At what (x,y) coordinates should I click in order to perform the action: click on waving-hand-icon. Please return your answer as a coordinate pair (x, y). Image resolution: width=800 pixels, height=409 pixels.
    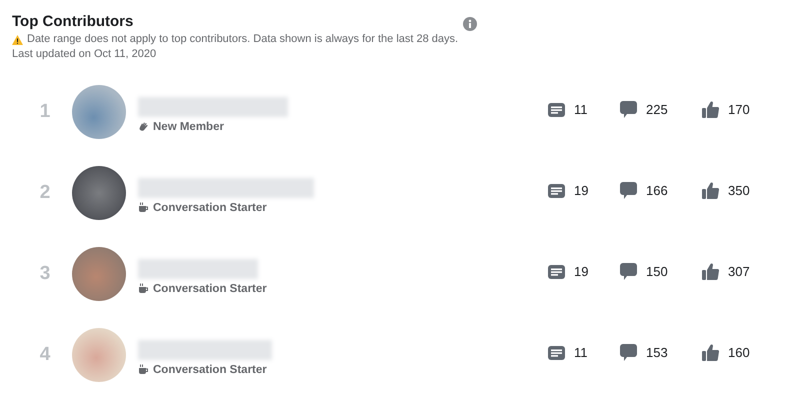
    Looking at the image, I should click on (143, 126).